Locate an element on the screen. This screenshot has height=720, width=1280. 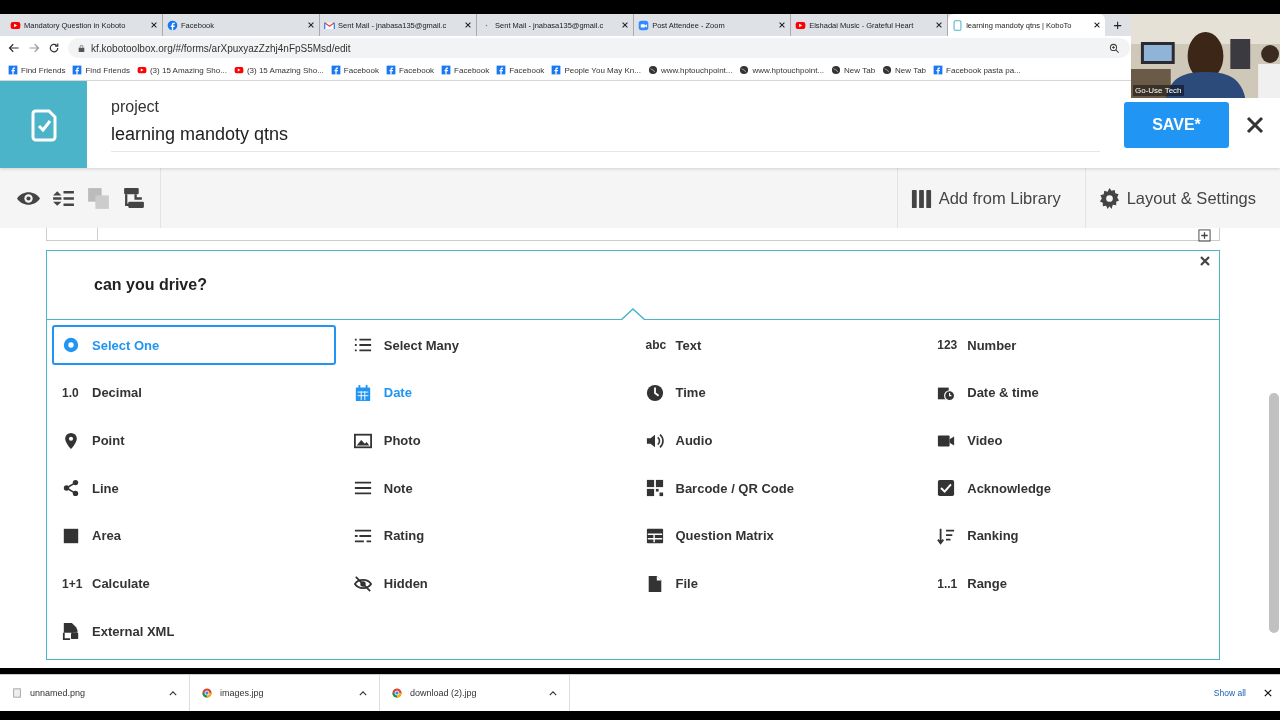
add-from-library-button: Add from Library is located at coordinates (990, 198).